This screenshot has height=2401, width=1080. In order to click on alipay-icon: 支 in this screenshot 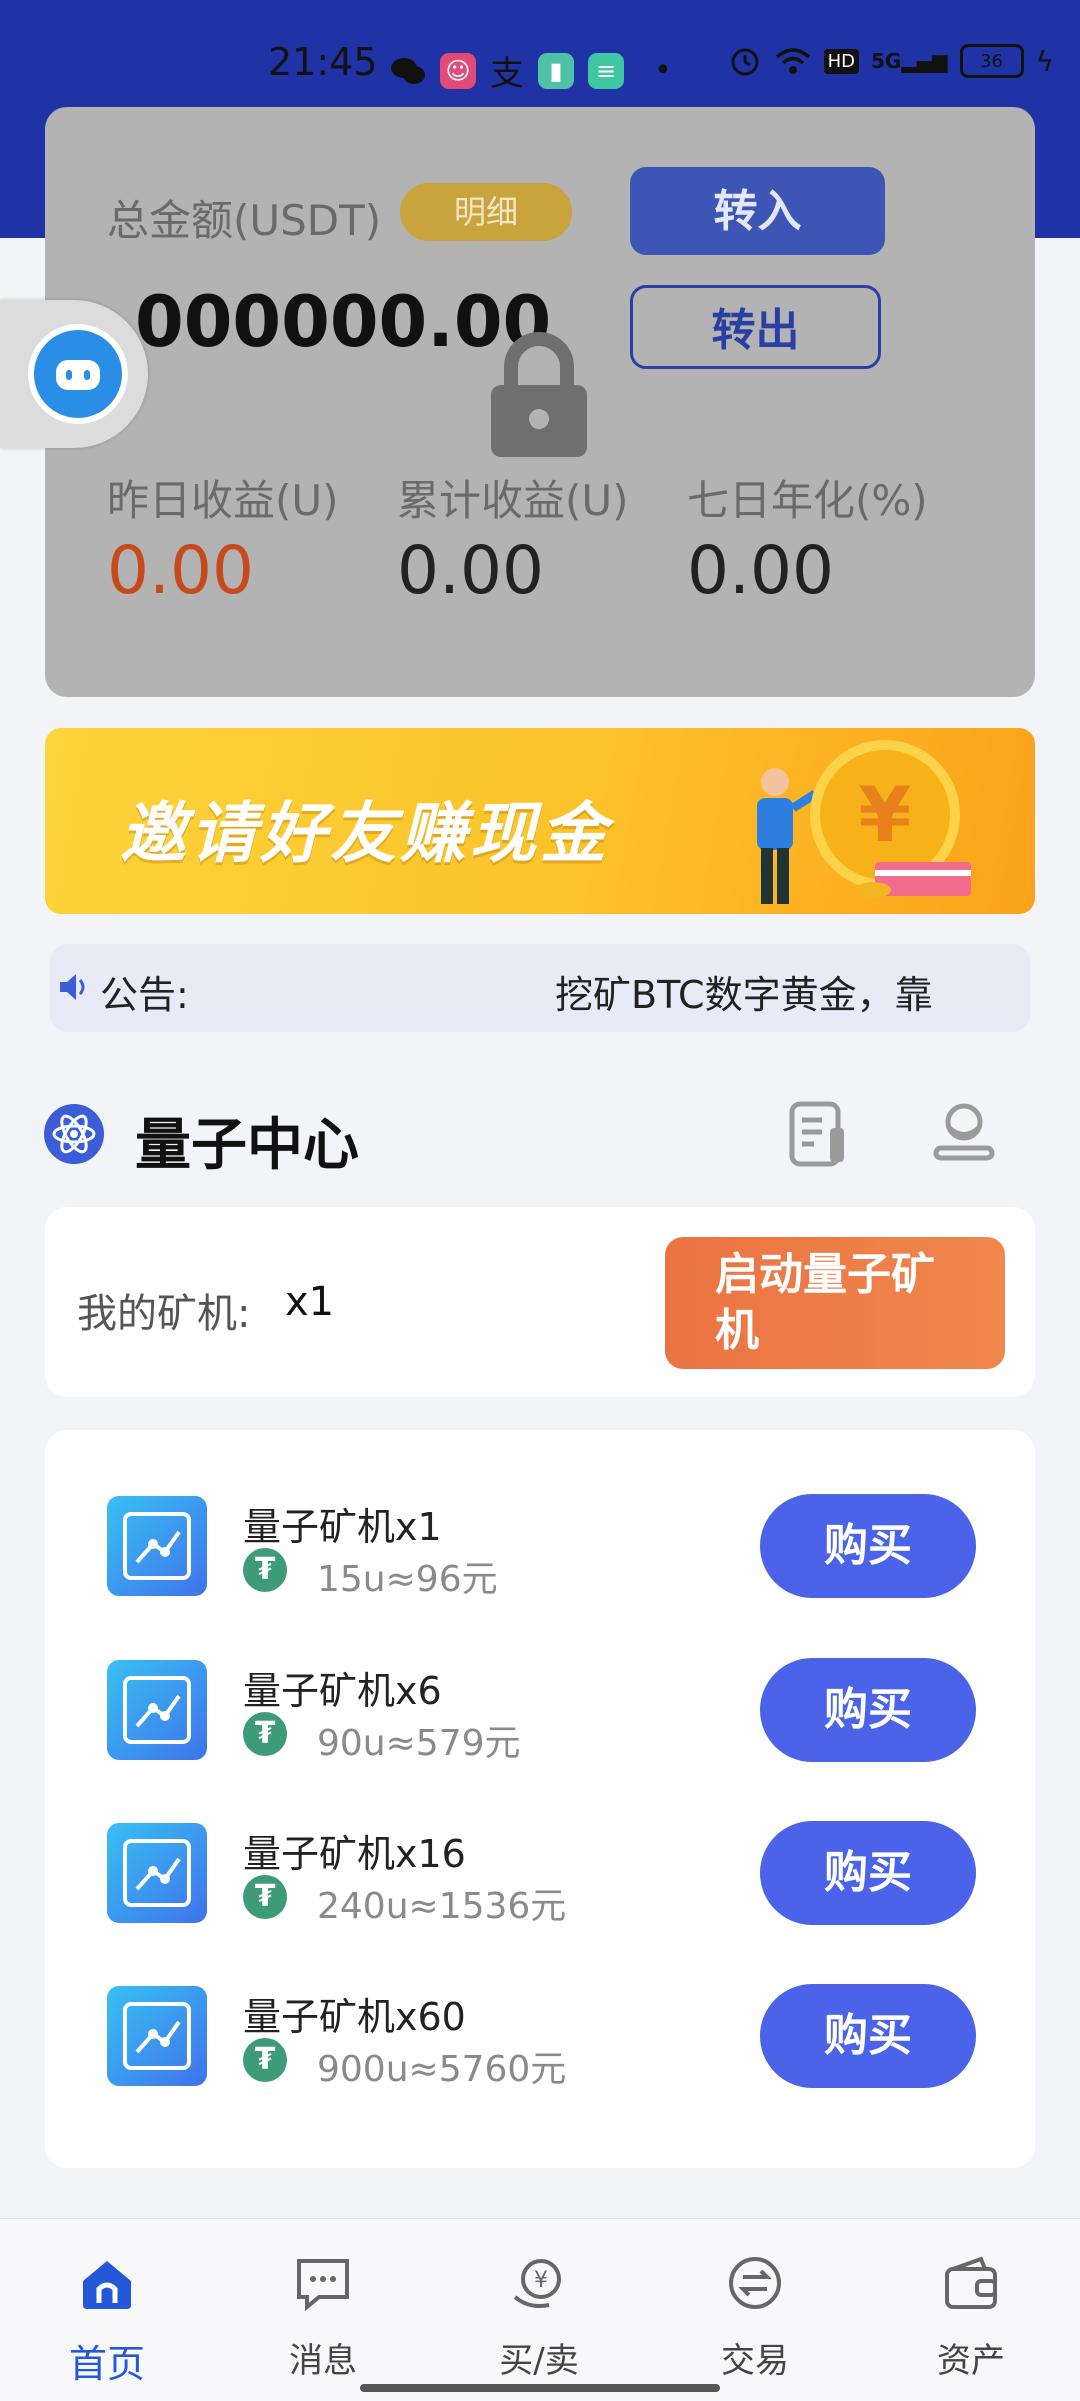, I will do `click(507, 74)`.